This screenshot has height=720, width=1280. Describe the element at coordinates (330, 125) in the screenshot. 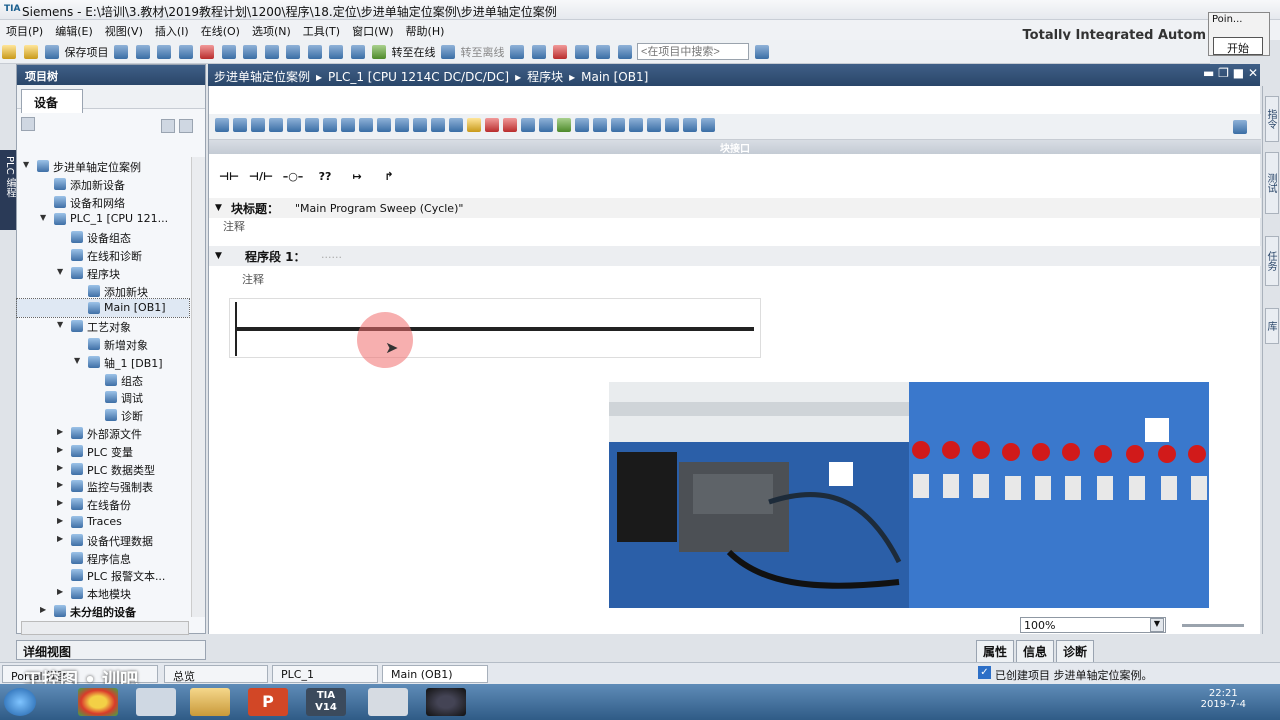

I see `delete-network-icon` at that location.